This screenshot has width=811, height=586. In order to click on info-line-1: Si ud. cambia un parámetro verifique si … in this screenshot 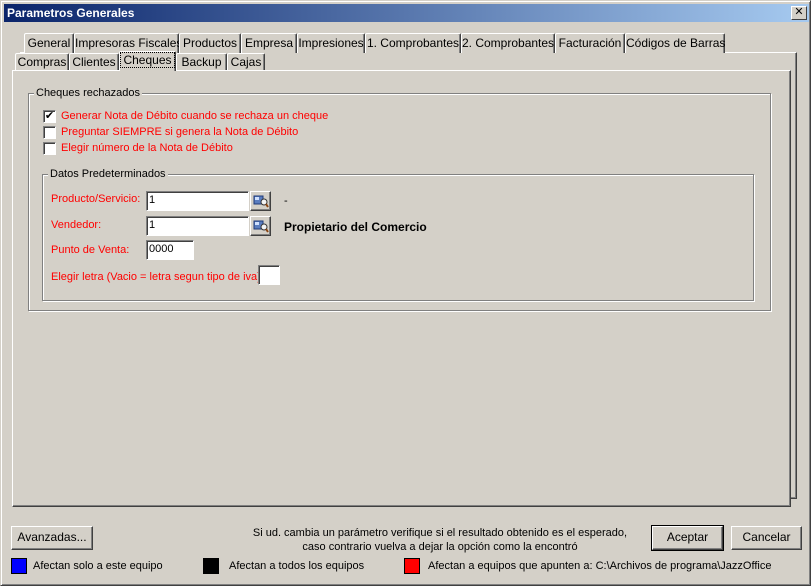, I will do `click(440, 533)`.